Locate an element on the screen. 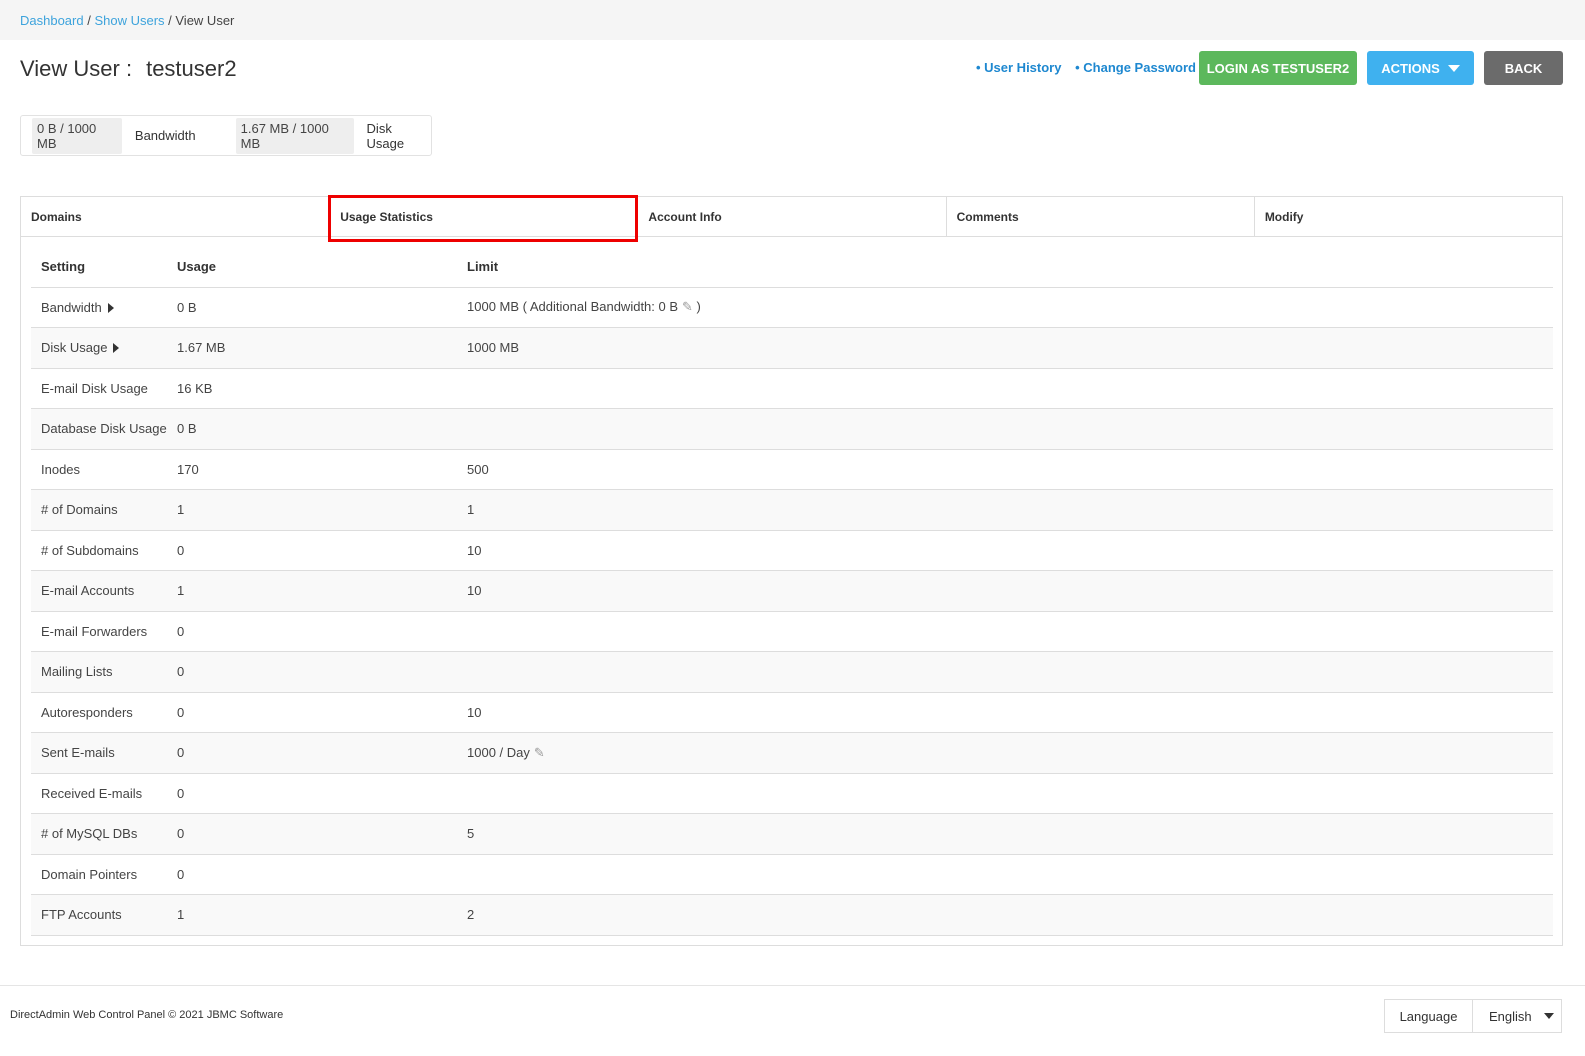 This screenshot has width=1585, height=1056. language-dropdown: English is located at coordinates (1517, 1016).